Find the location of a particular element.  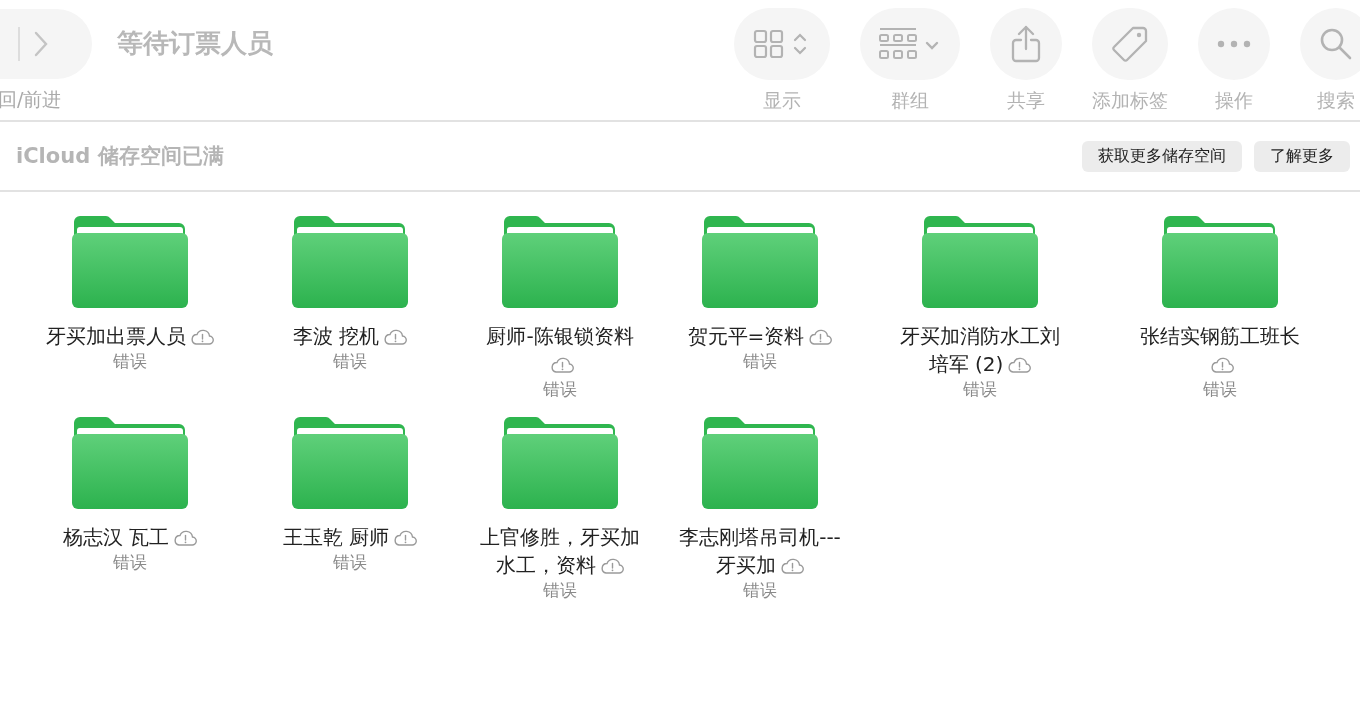

toolbar-label: 共享 is located at coordinates (1026, 100).